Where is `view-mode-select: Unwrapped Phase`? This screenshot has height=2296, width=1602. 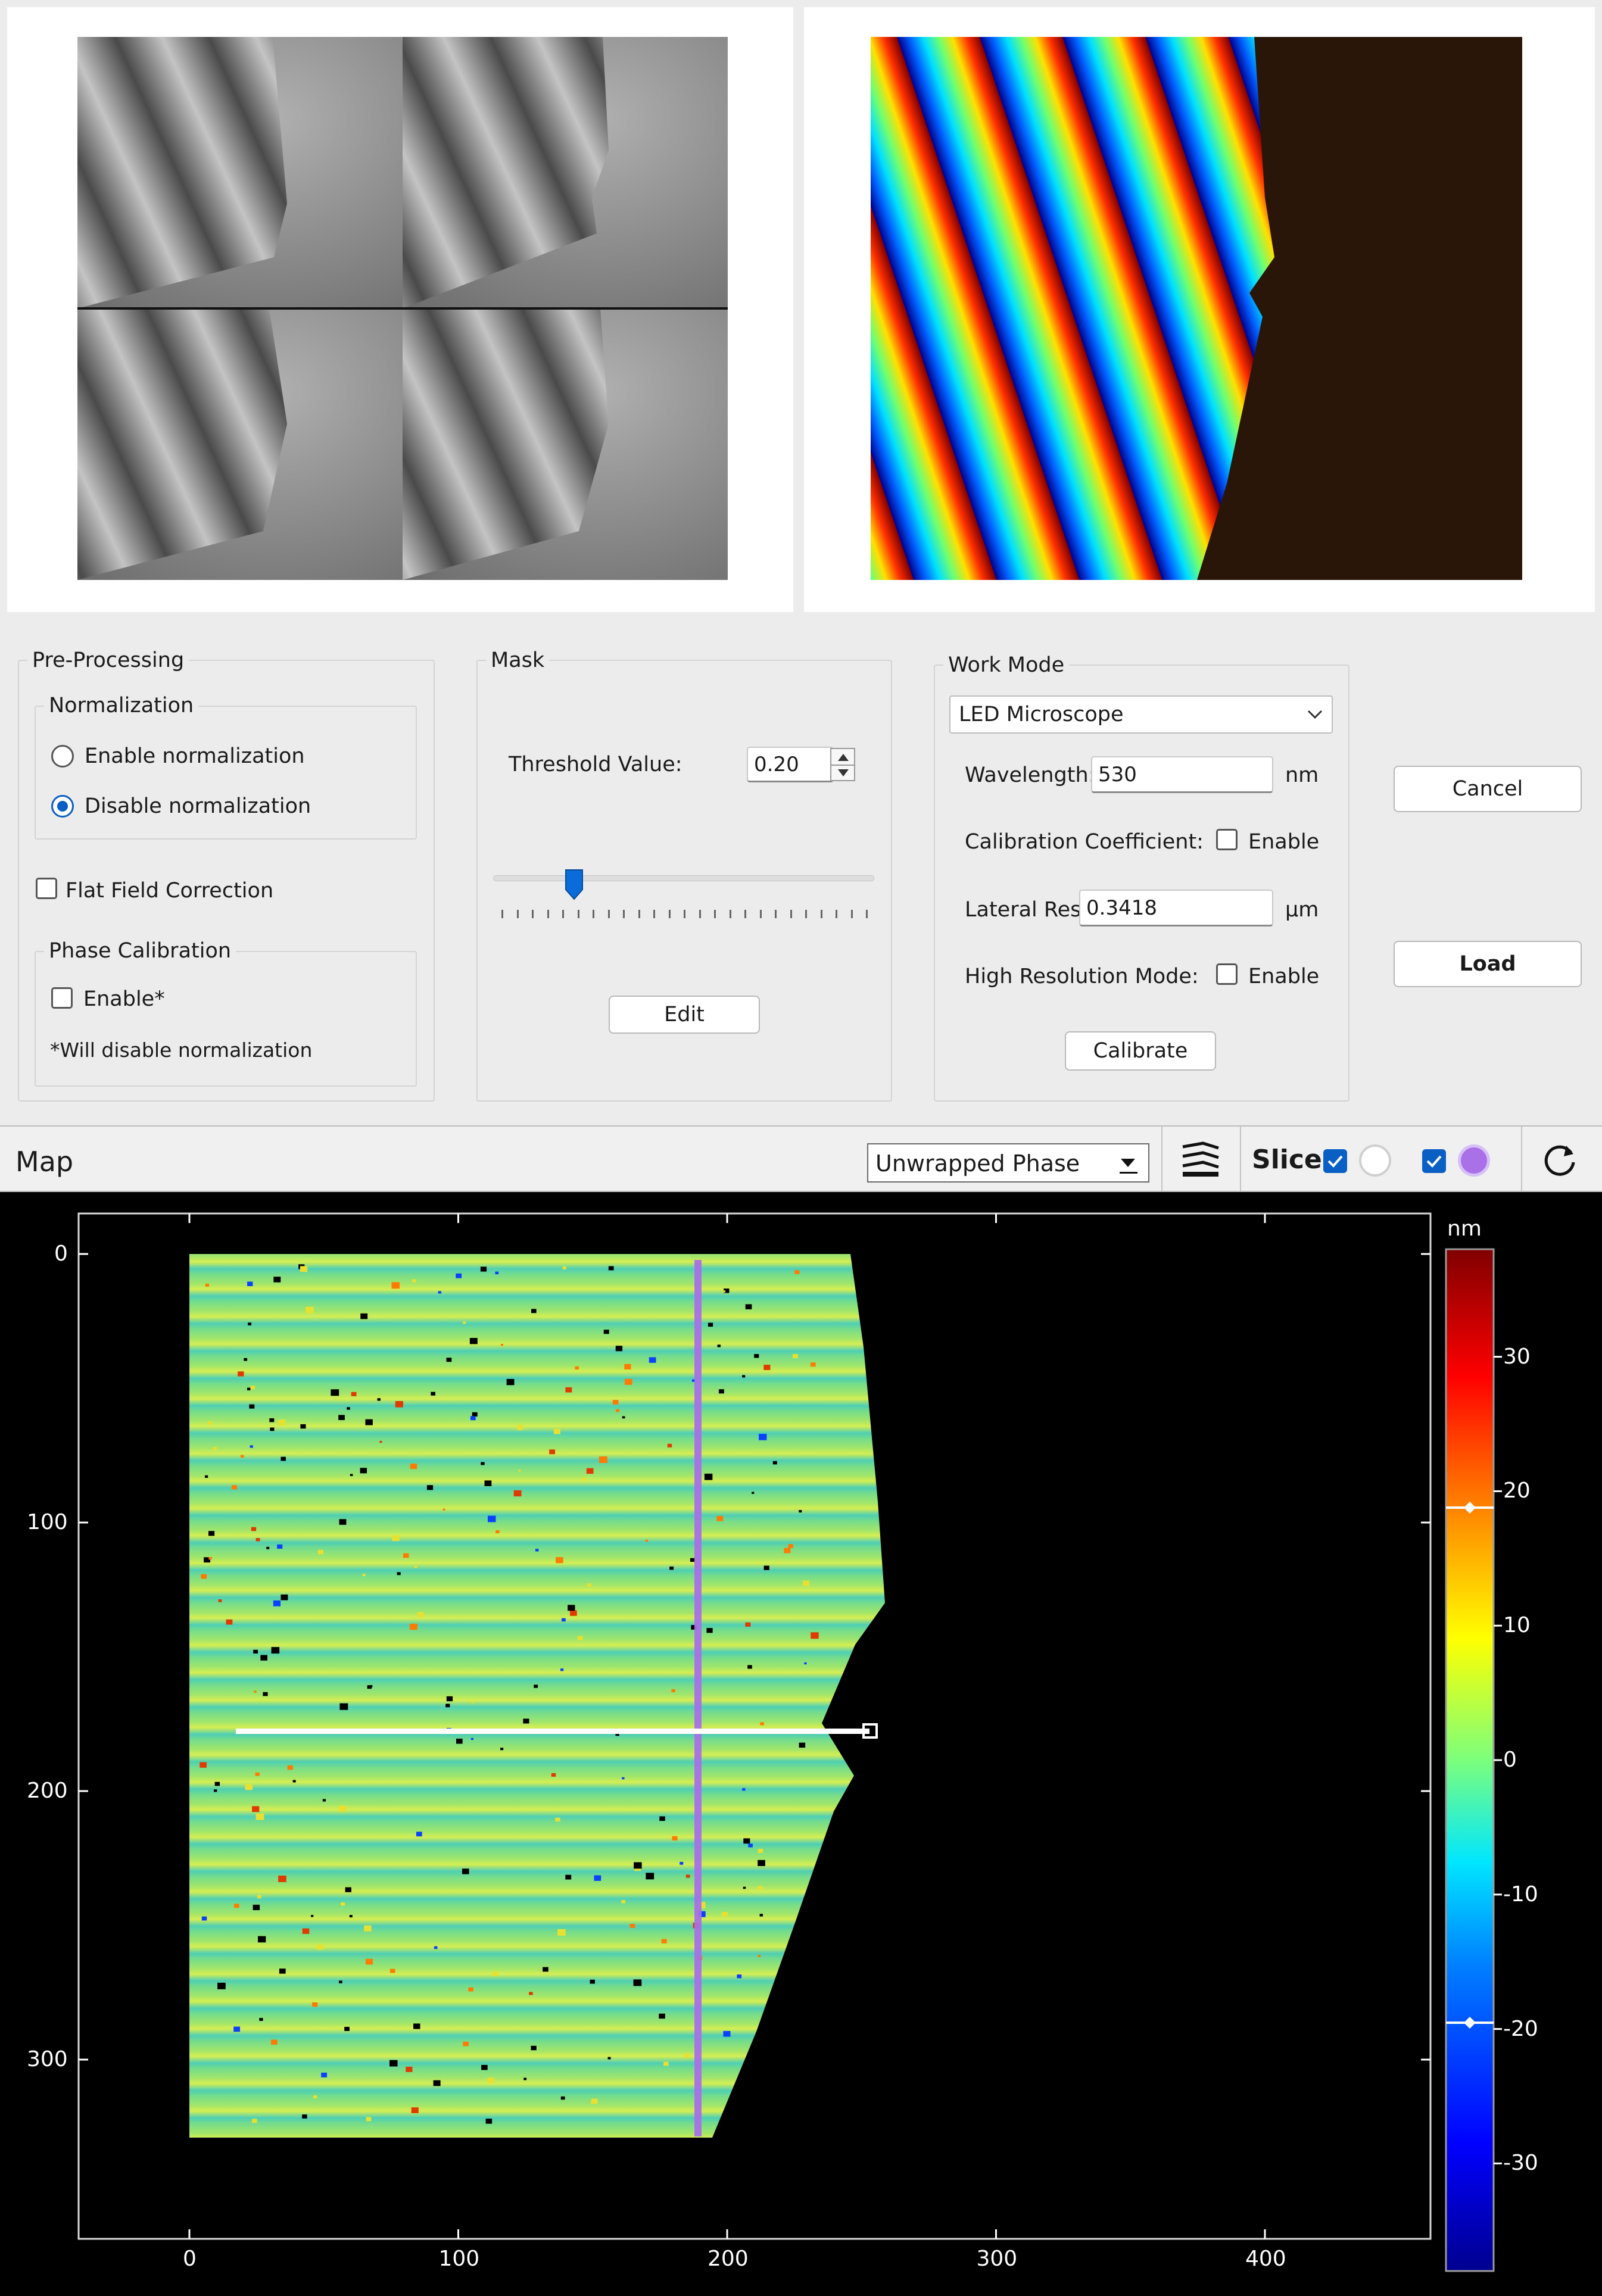 view-mode-select: Unwrapped Phase is located at coordinates (1008, 1163).